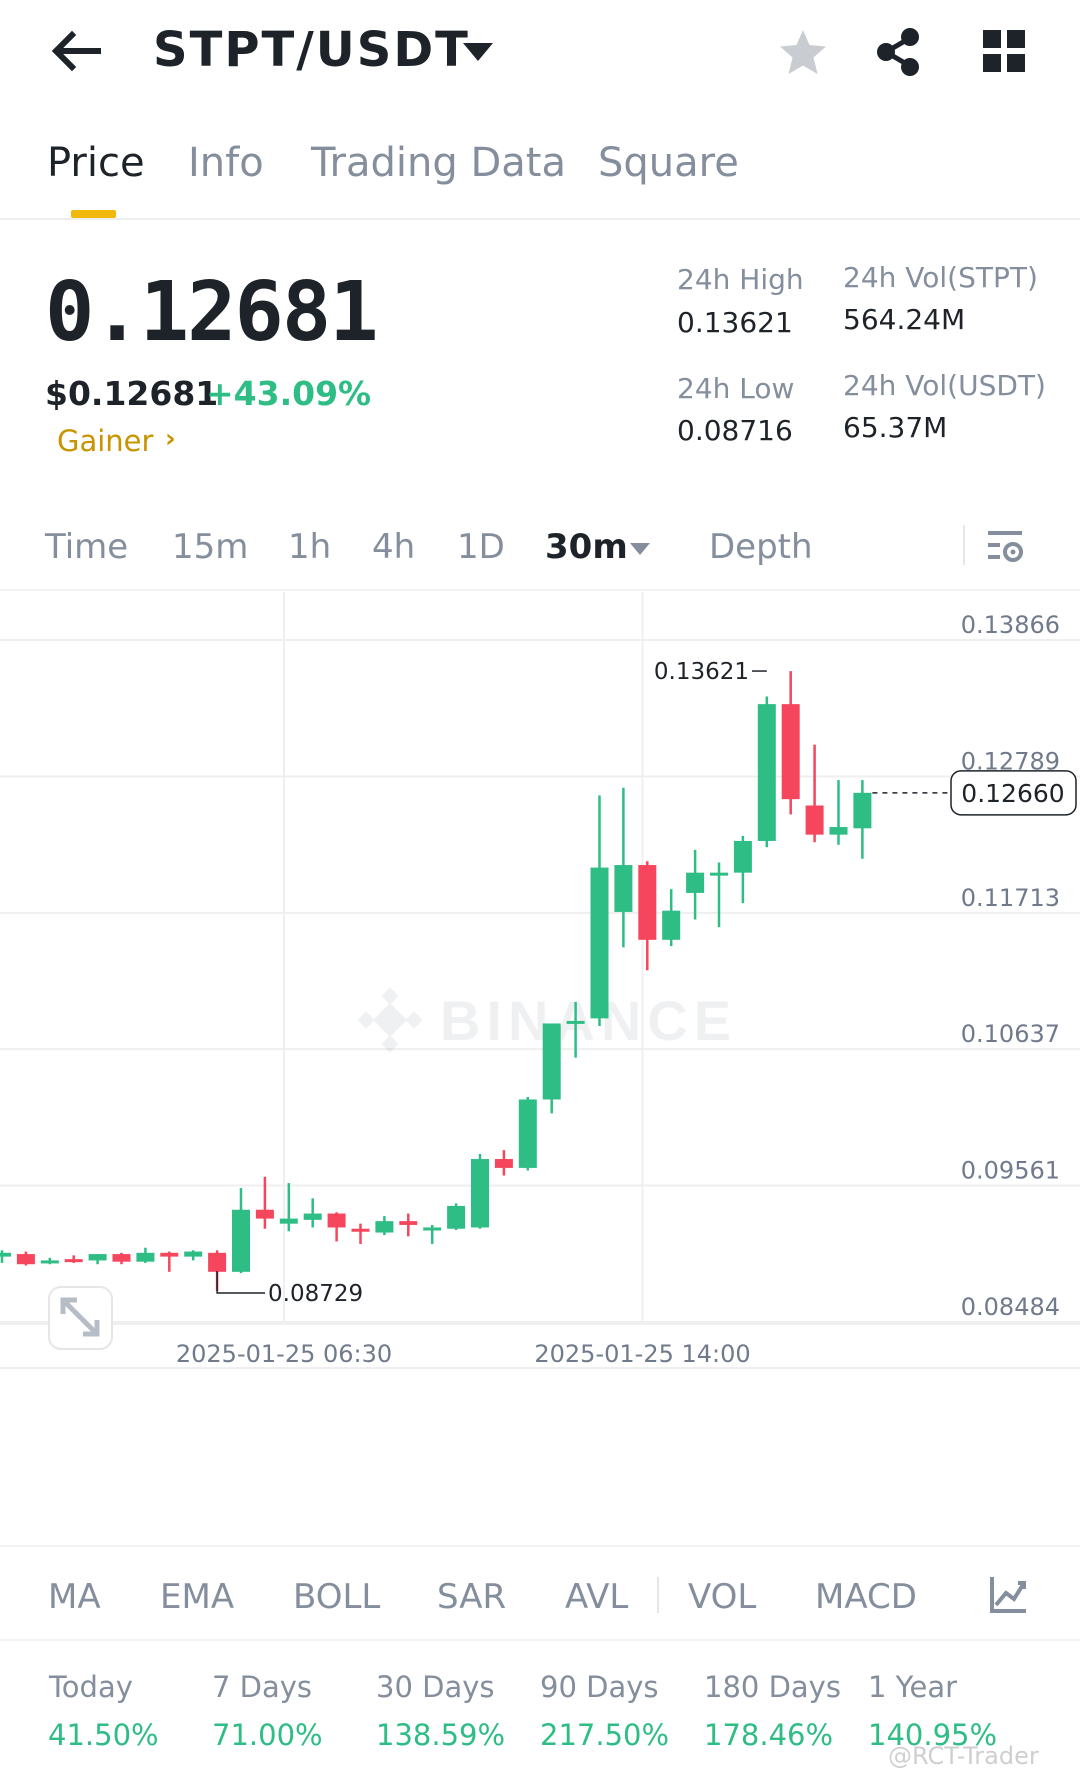 The width and height of the screenshot is (1080, 1783). I want to click on high-24h-label: 24h High, so click(740, 279).